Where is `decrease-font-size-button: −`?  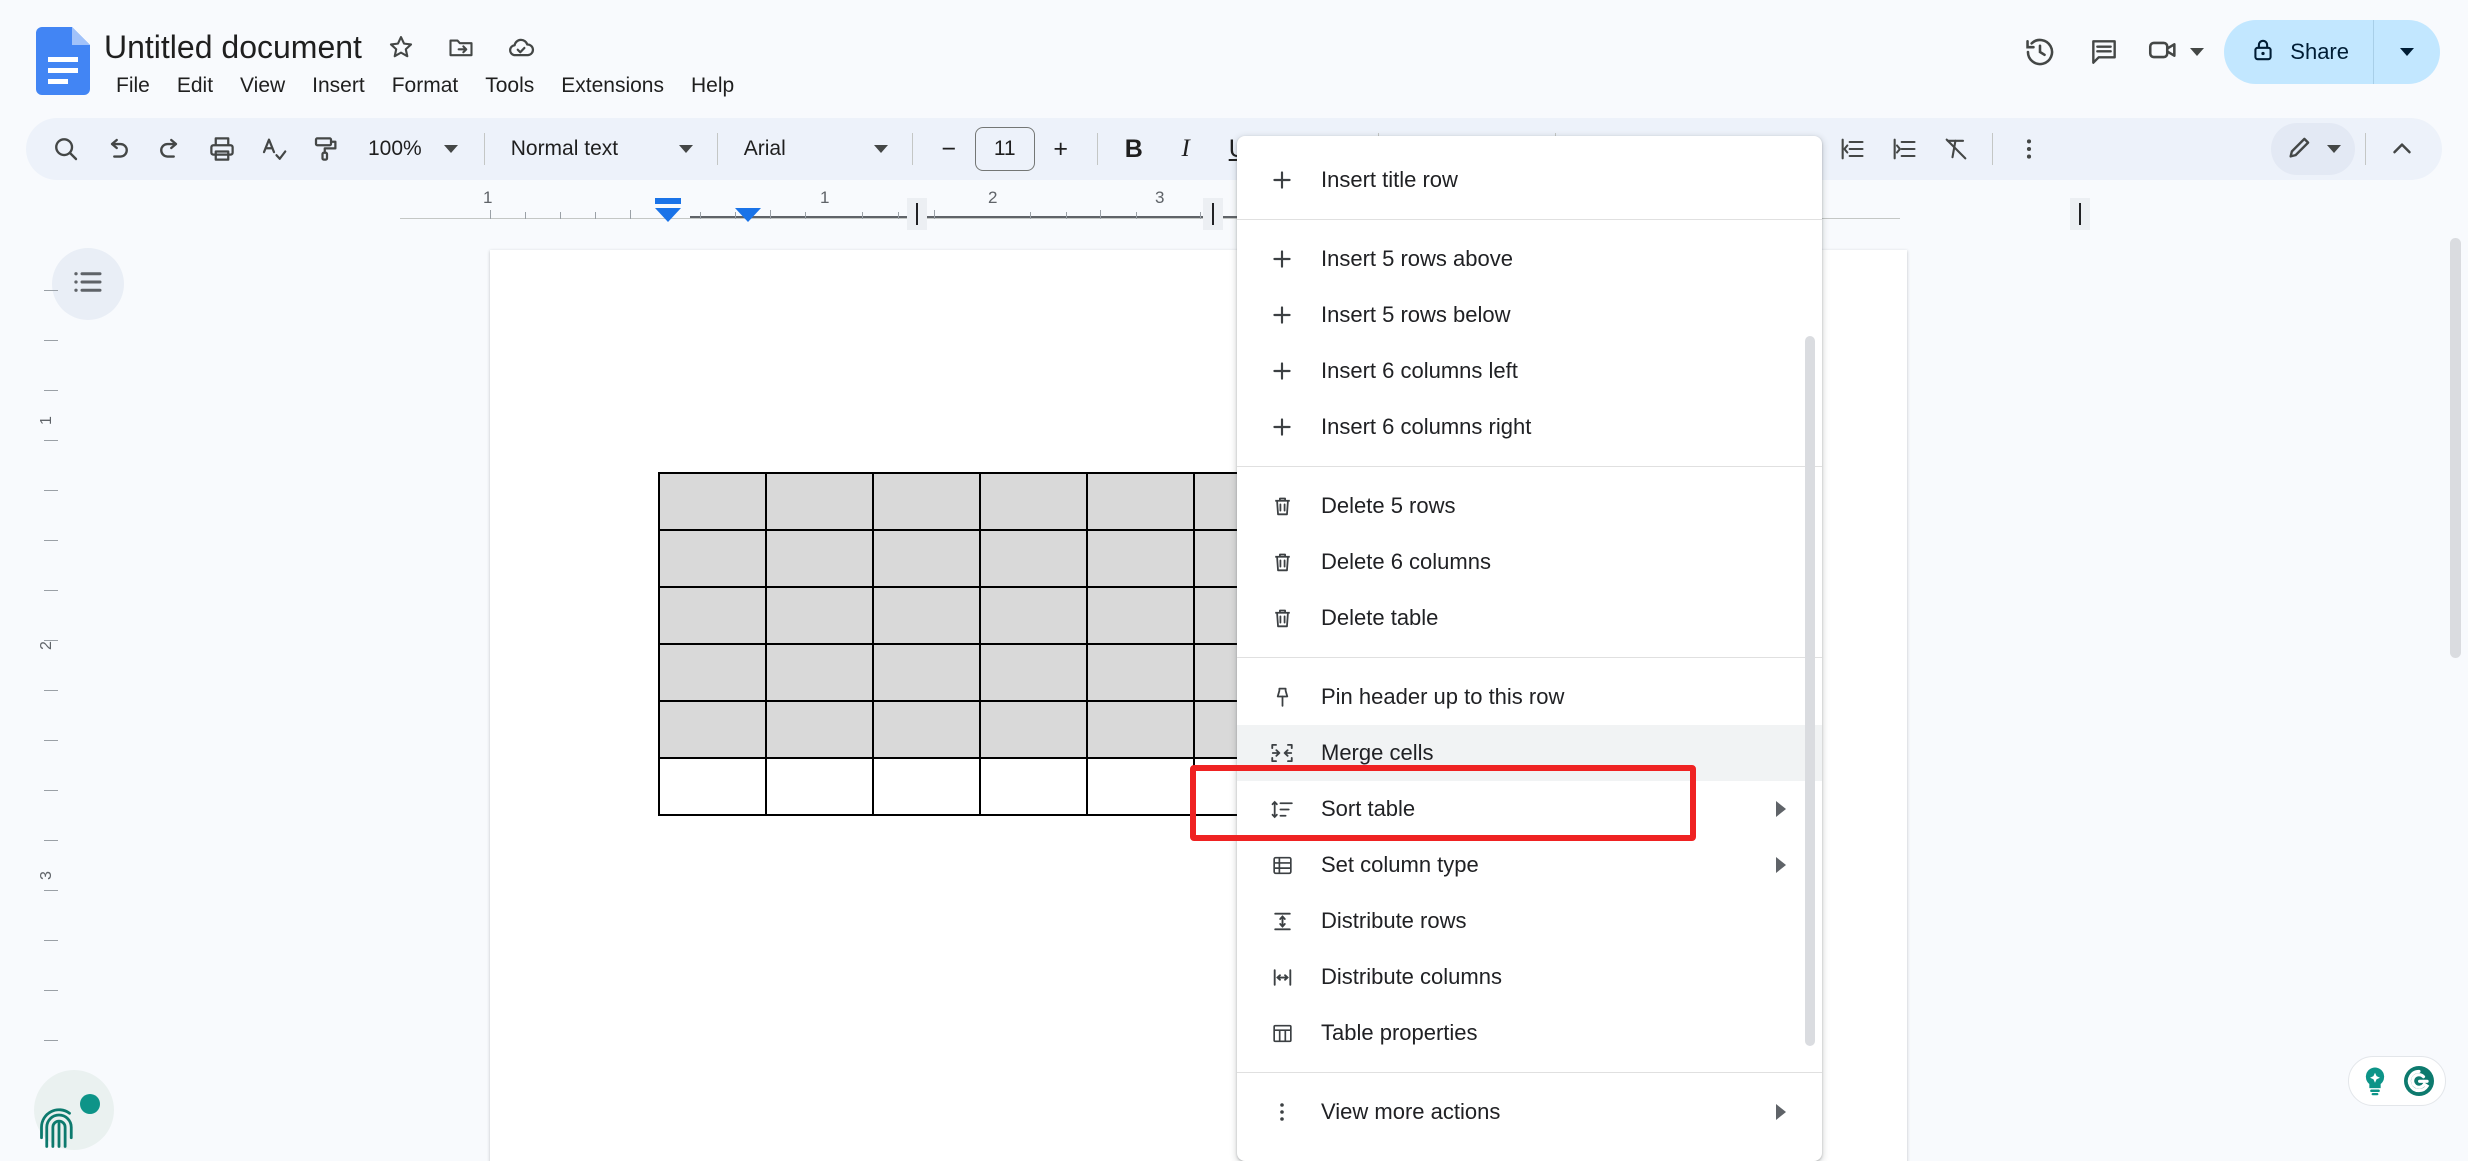 decrease-font-size-button: − is located at coordinates (949, 149).